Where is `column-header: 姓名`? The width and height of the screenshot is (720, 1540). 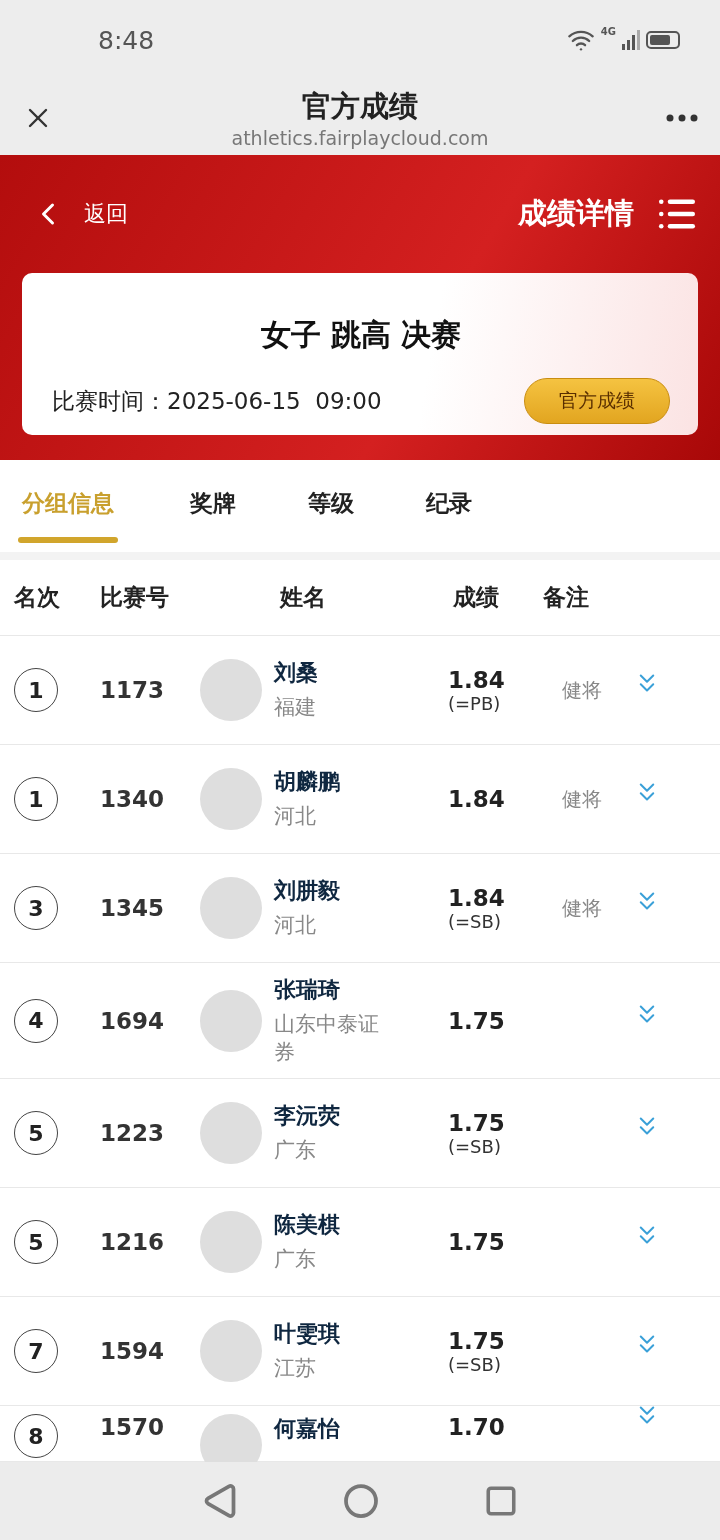 column-header: 姓名 is located at coordinates (303, 597).